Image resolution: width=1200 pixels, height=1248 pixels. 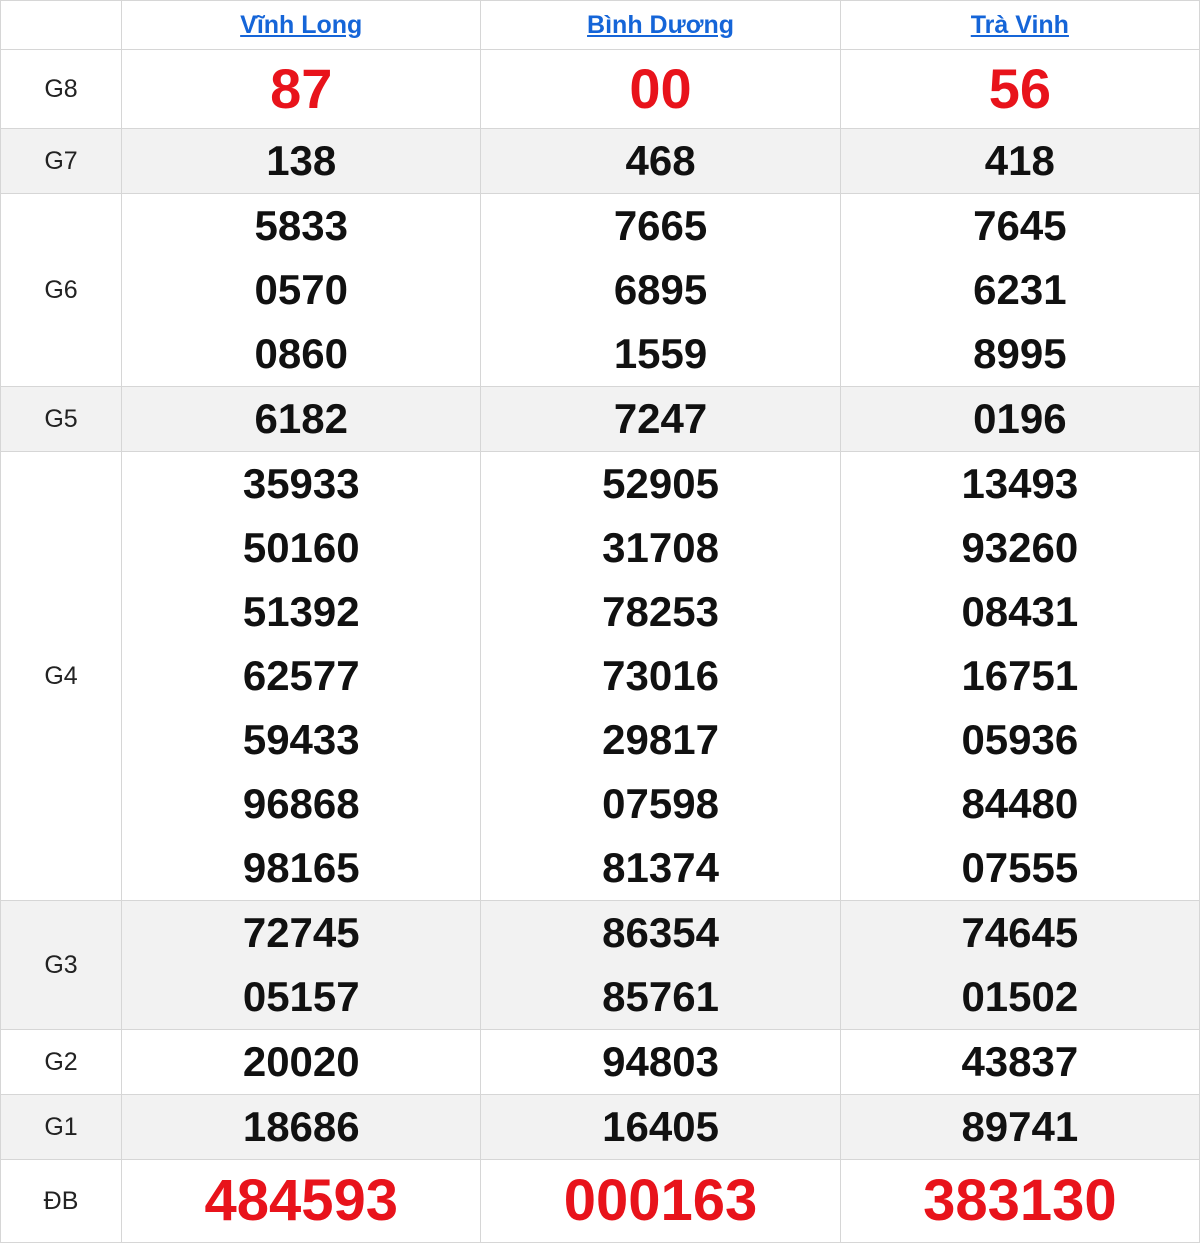 I want to click on prize-number: 5833, so click(x=301, y=225).